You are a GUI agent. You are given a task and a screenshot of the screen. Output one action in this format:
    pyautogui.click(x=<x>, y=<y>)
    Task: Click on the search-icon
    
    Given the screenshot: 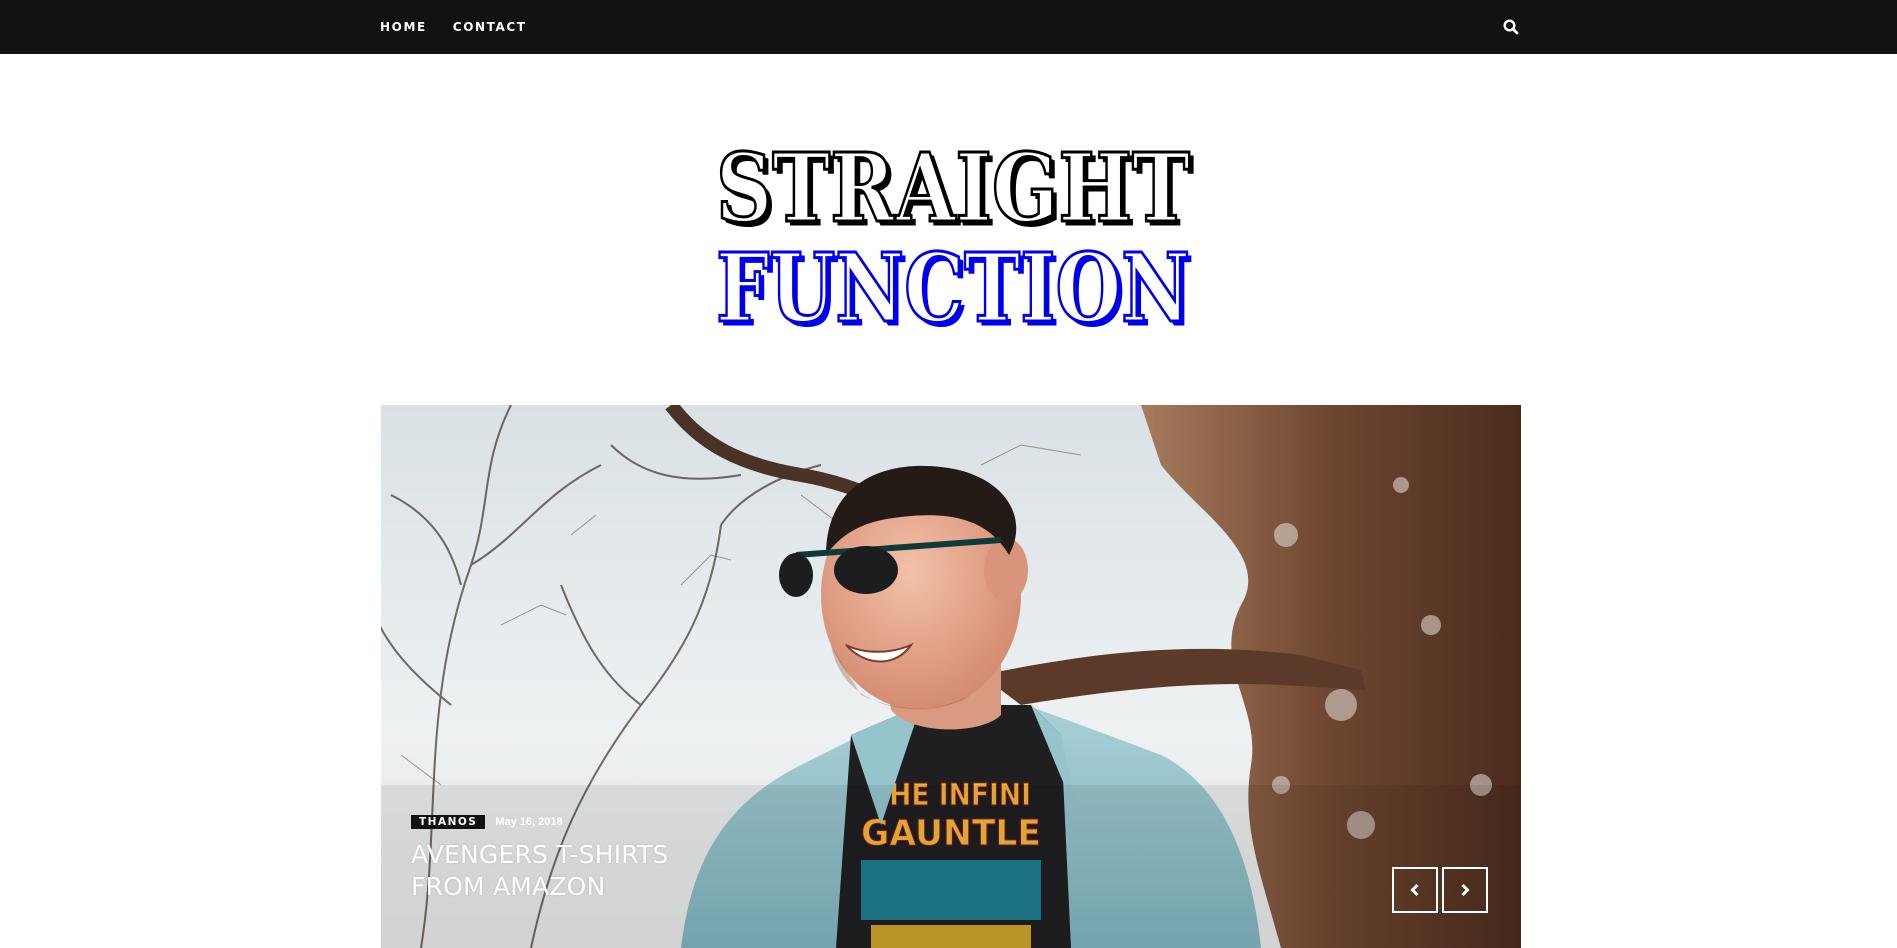 What is the action you would take?
    pyautogui.click(x=1511, y=27)
    